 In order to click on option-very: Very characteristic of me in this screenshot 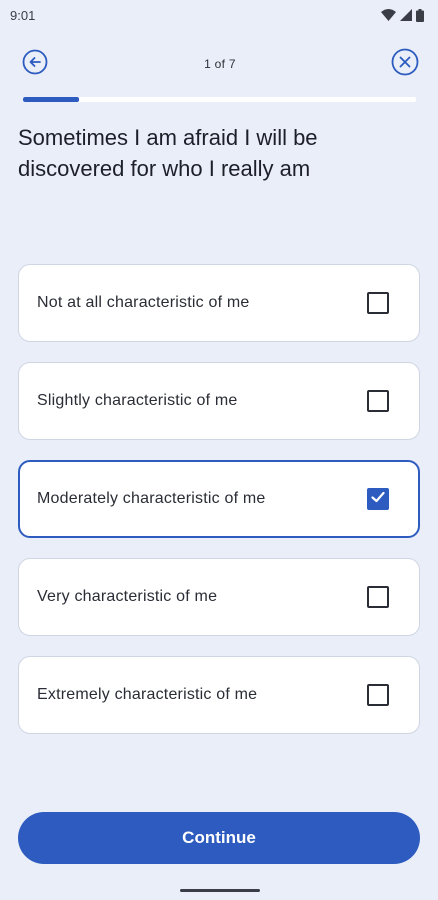, I will do `click(219, 597)`.